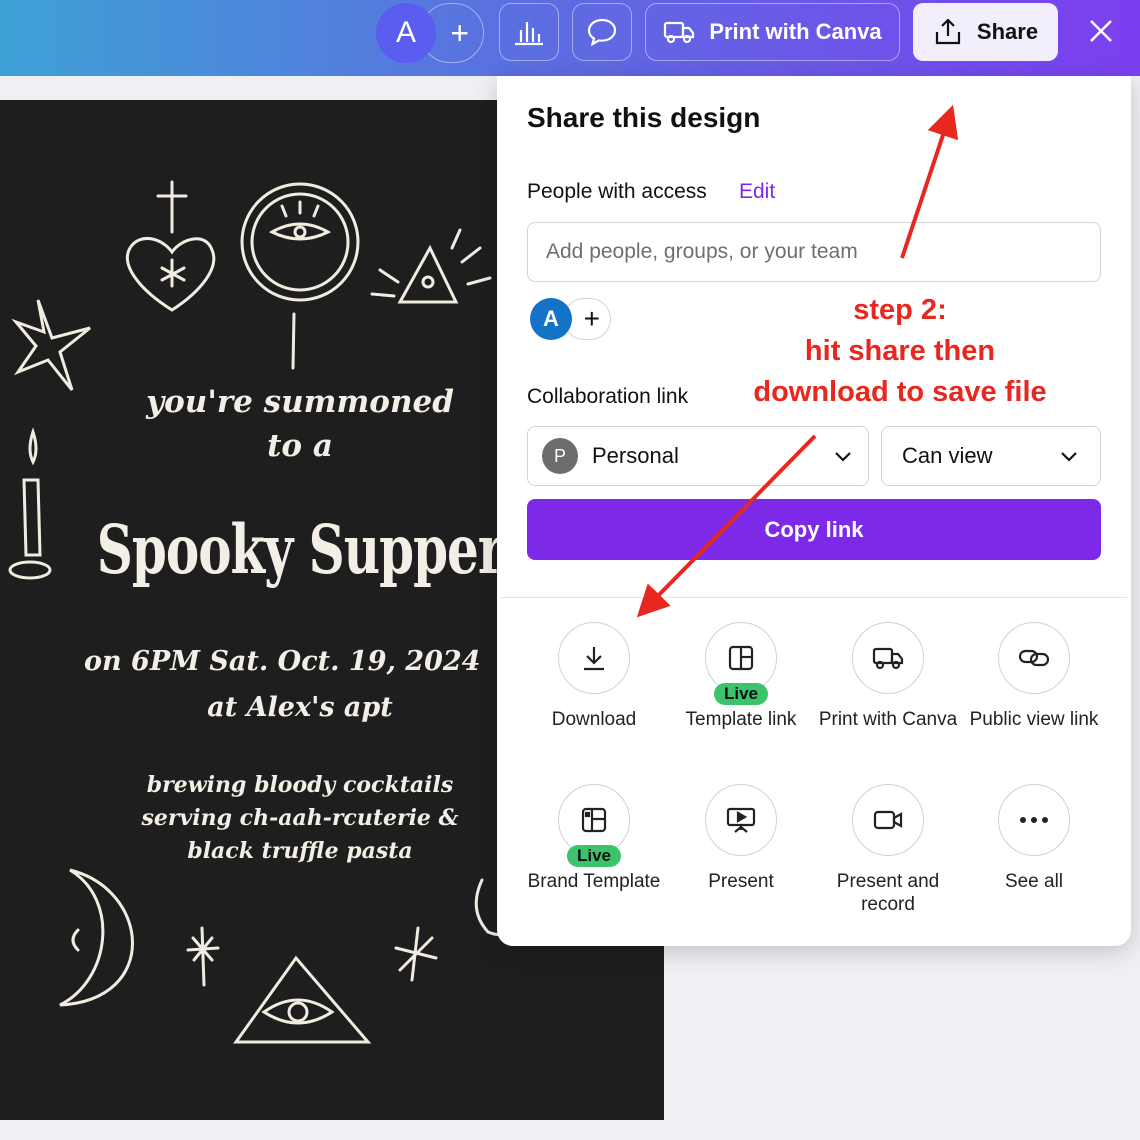 The image size is (1140, 1140). I want to click on present-and-record-option: Present and record, so click(888, 850).